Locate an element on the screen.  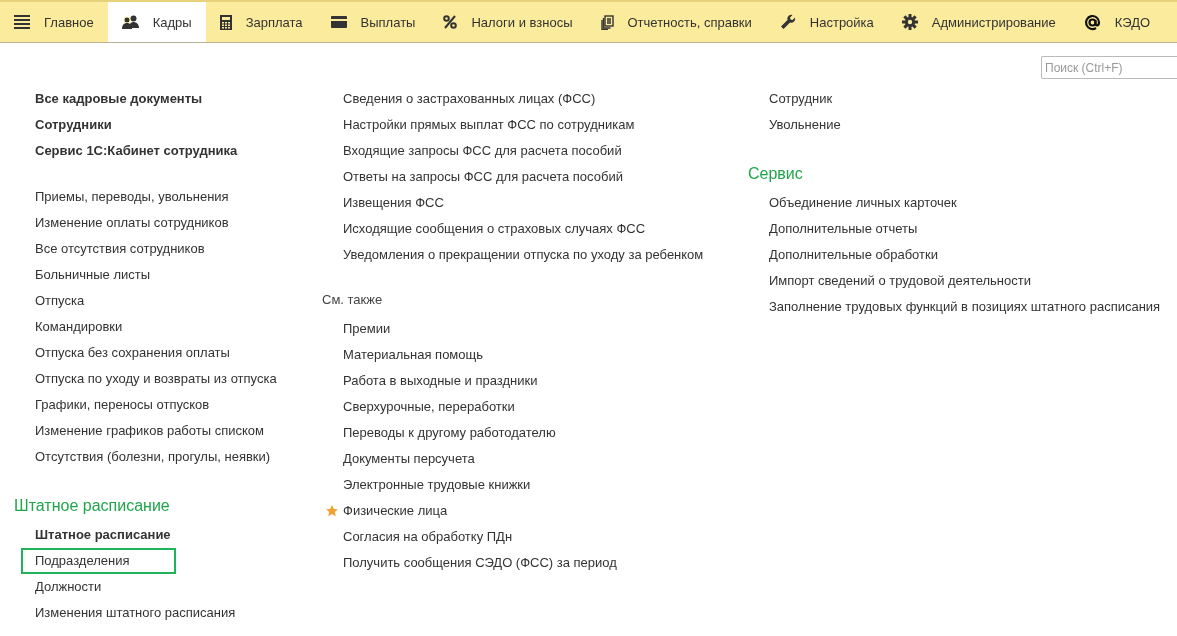
section-tab: Налоги и взносы is located at coordinates (508, 22).